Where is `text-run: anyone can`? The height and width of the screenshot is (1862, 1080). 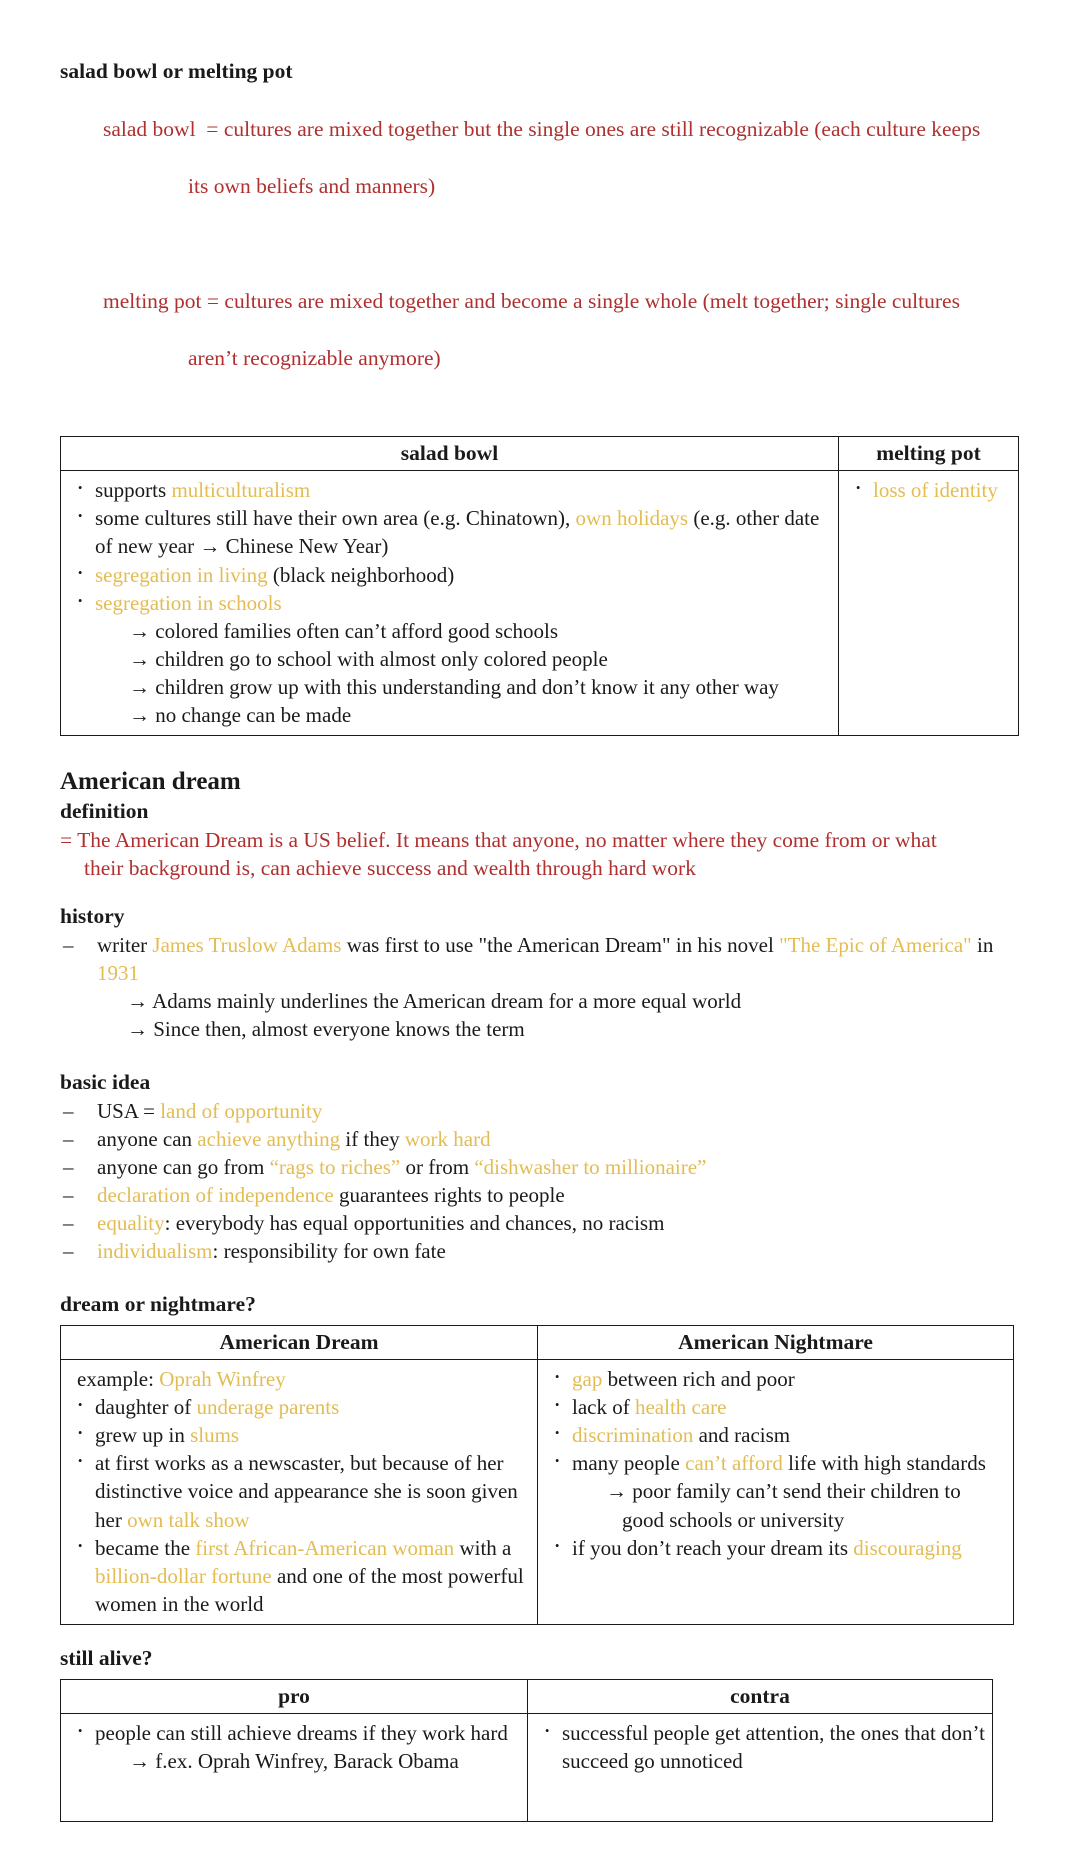
text-run: anyone can is located at coordinates (147, 1139).